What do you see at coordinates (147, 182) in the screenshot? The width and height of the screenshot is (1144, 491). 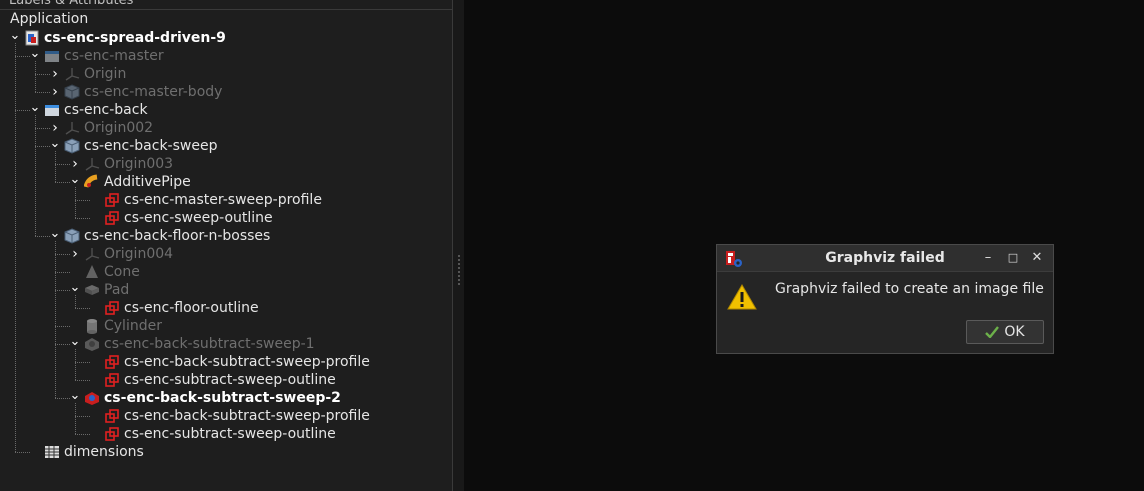 I see `tree-item-label: AdditivePipe` at bounding box center [147, 182].